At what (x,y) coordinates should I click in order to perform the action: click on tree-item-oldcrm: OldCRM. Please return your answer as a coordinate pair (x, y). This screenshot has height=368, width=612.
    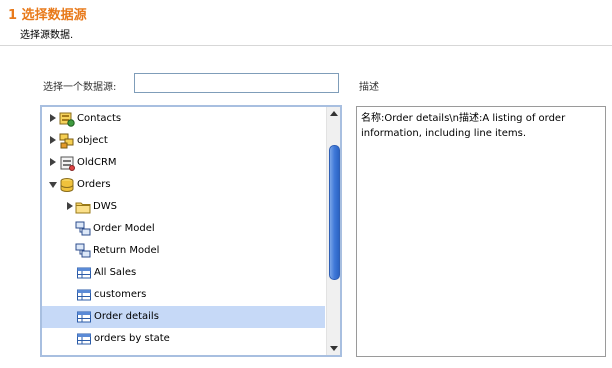
    Looking at the image, I should click on (183, 163).